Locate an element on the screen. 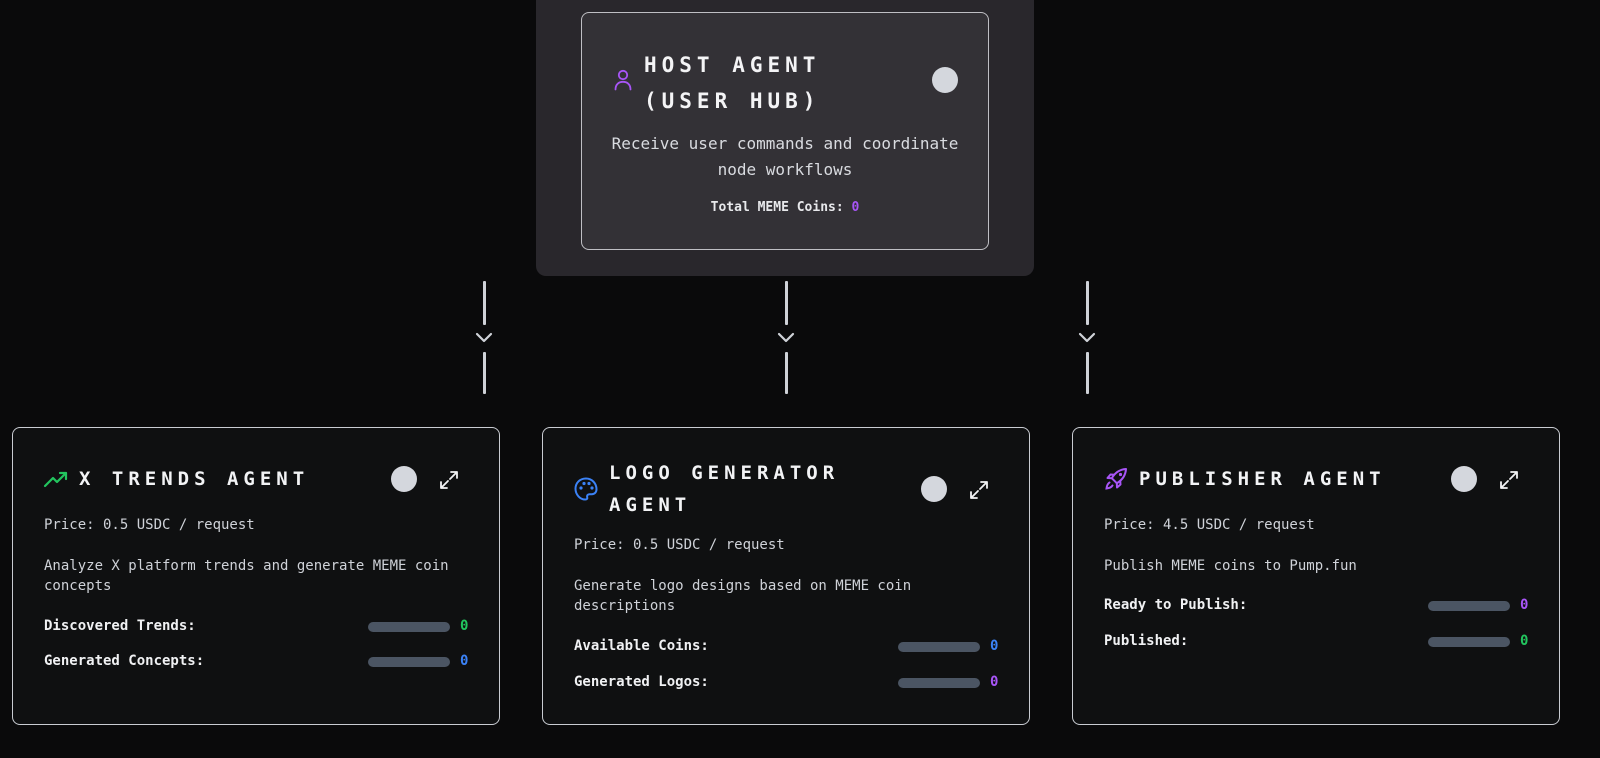  agent-title: LOGO GENERATOR AGENT is located at coordinates (724, 489).